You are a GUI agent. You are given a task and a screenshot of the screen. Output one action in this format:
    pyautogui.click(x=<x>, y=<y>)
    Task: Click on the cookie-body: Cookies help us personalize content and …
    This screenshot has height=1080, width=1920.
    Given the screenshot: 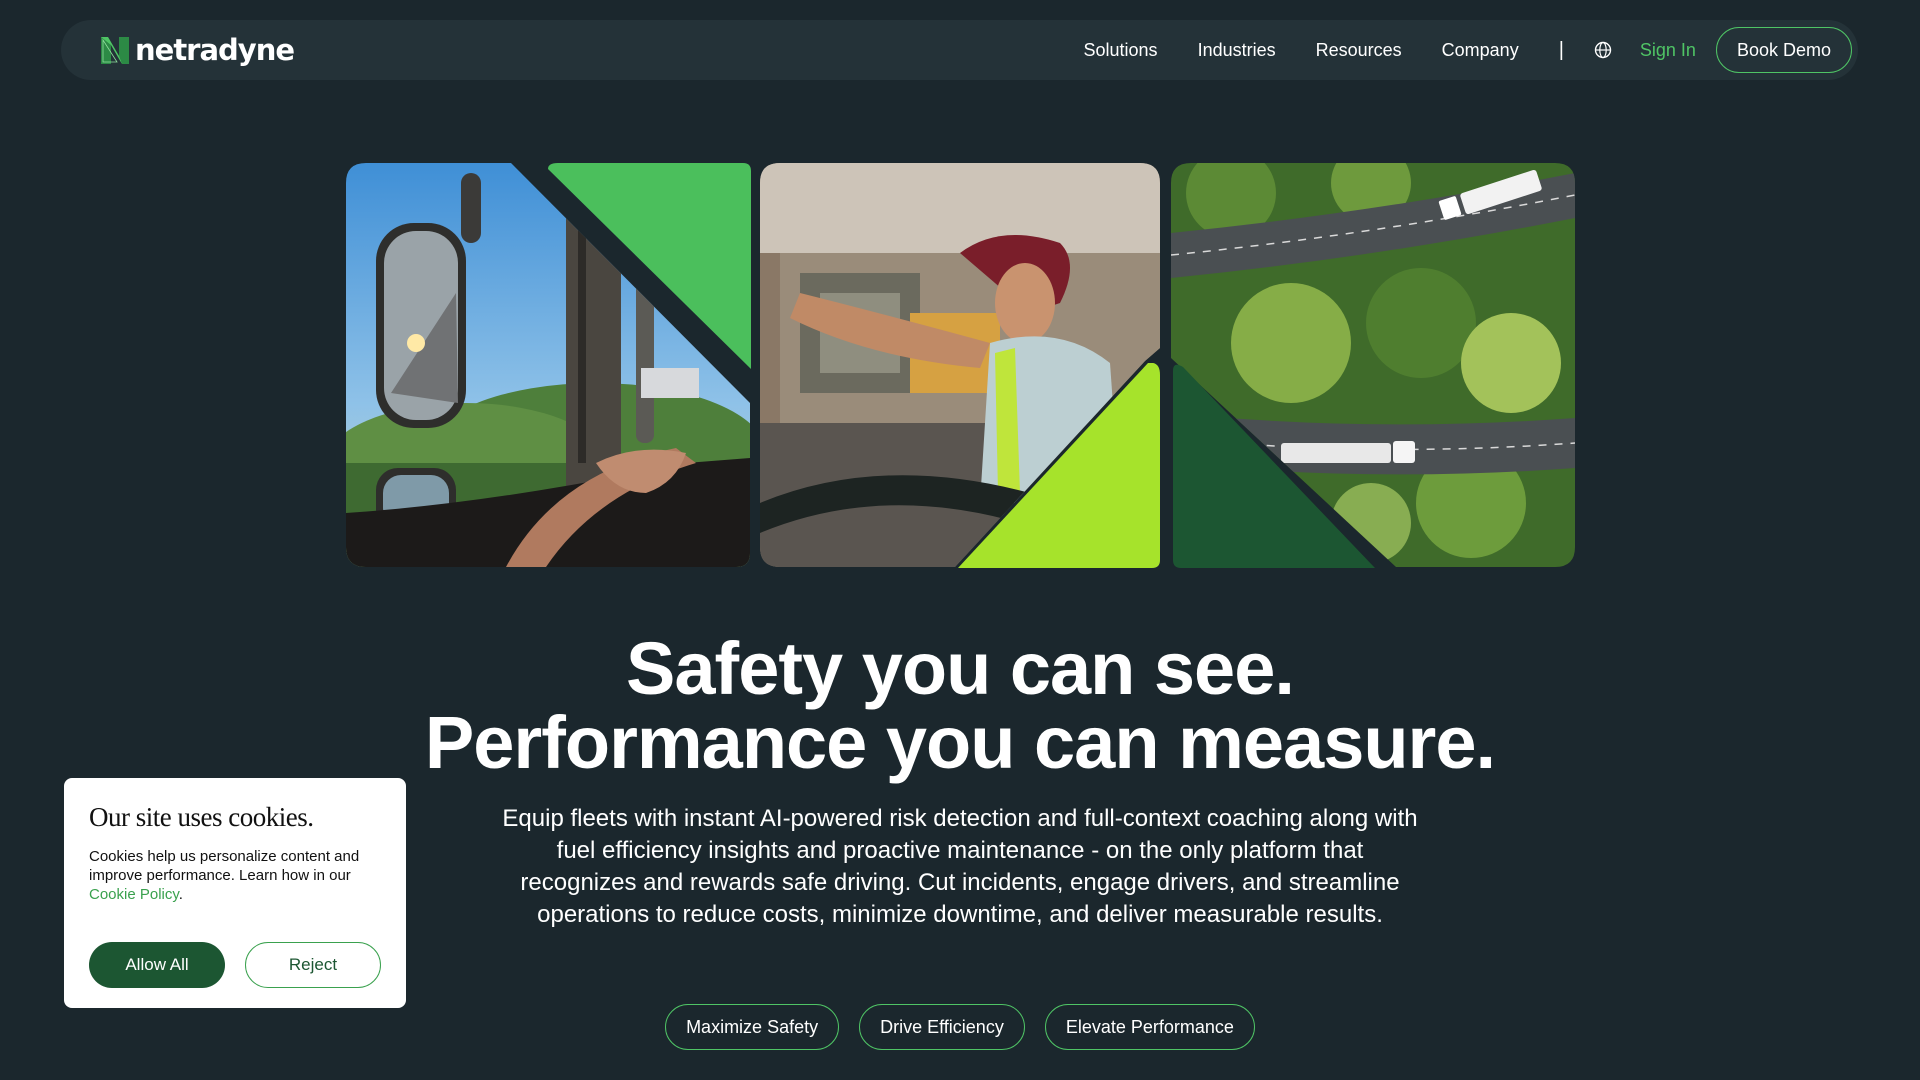 What is the action you would take?
    pyautogui.click(x=235, y=875)
    